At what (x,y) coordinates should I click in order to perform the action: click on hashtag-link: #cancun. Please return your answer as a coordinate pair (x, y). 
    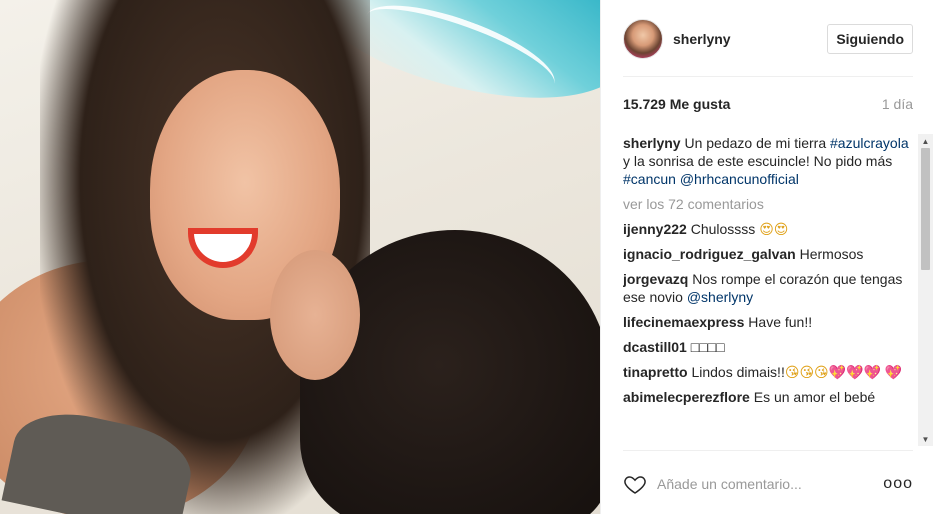
    Looking at the image, I should click on (649, 179).